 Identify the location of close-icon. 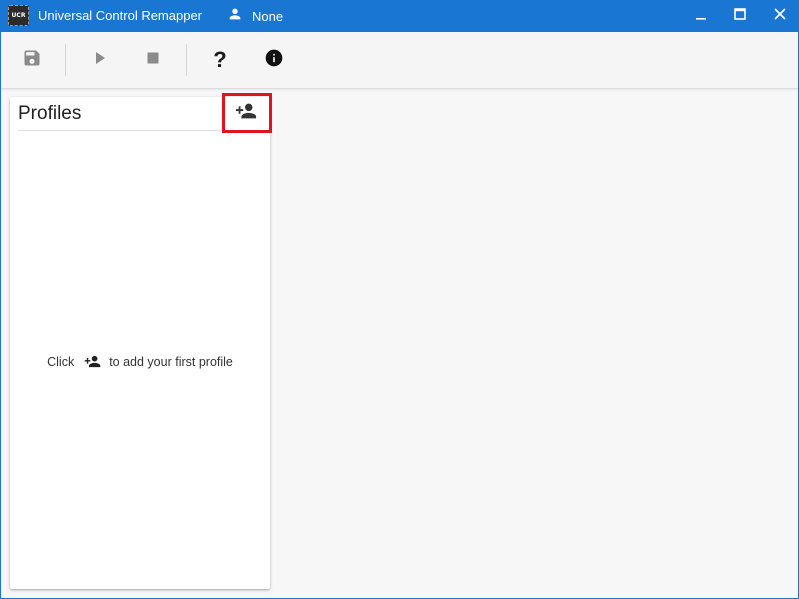
(780, 16).